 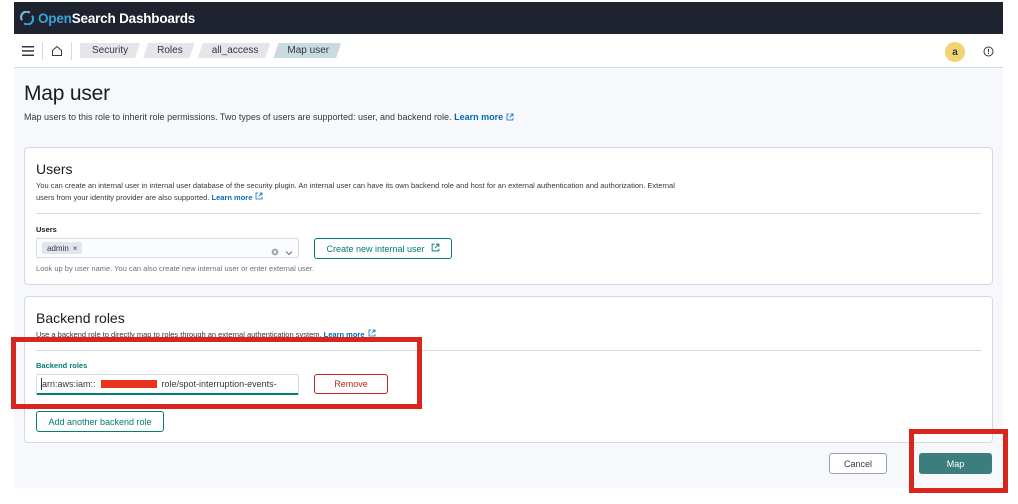 What do you see at coordinates (27, 18) in the screenshot?
I see `opensearch-logo-icon` at bounding box center [27, 18].